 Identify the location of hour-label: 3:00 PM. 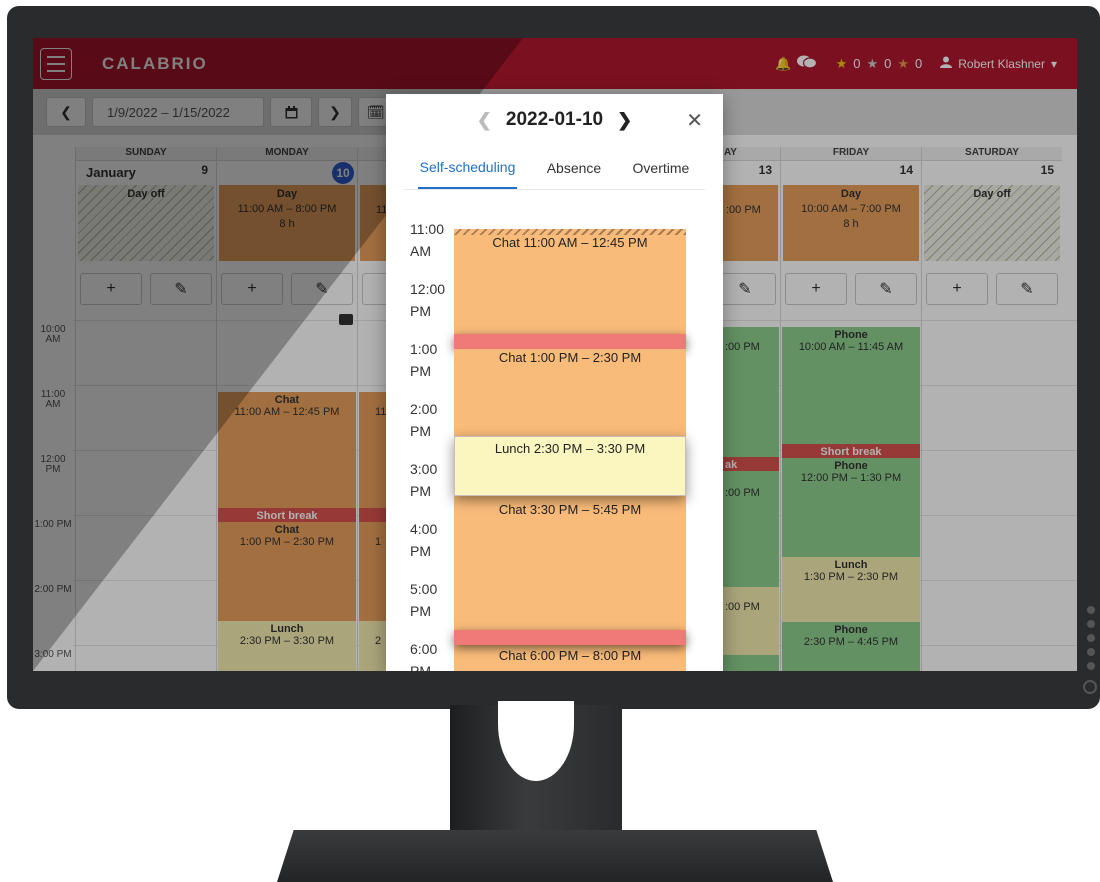
(424, 480).